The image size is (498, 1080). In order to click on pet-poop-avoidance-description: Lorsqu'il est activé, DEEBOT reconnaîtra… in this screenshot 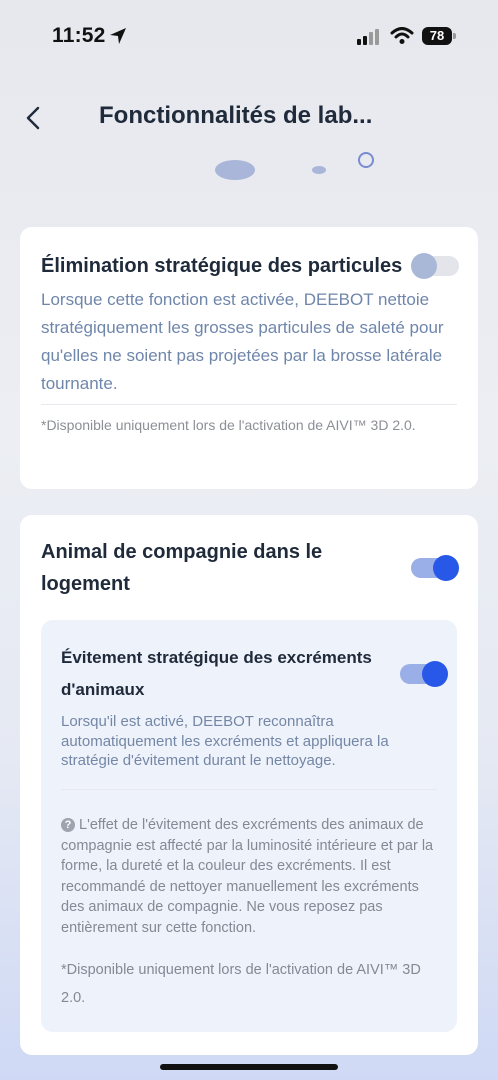, I will do `click(225, 741)`.